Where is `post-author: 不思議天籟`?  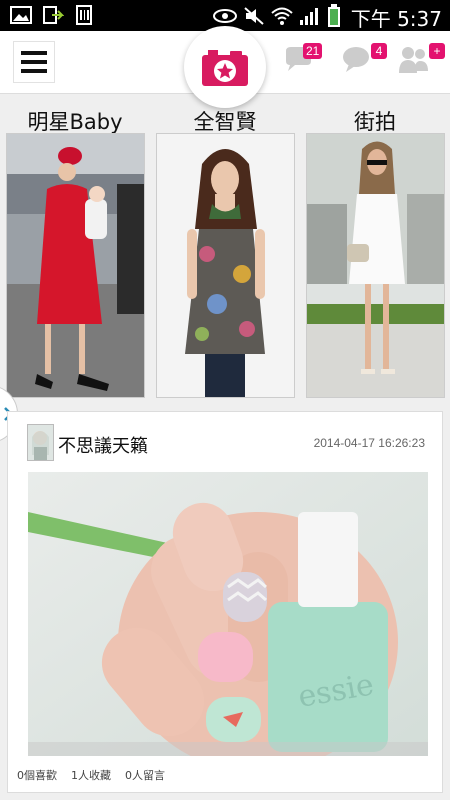 post-author: 不思議天籟 is located at coordinates (103, 445).